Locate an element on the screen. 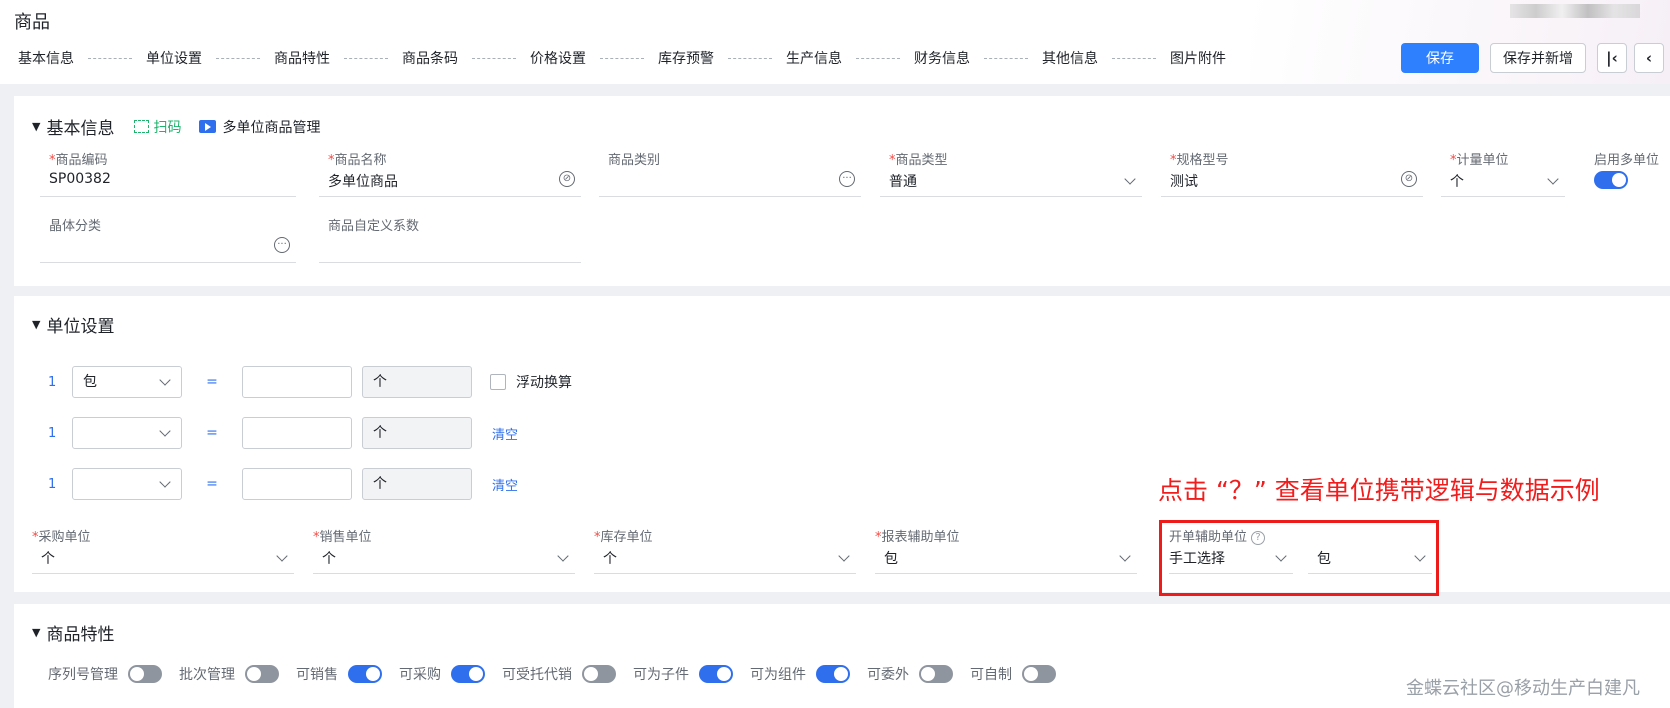  unit-conversion-row: 1 包 = 个 浮动换算 is located at coordinates (305, 382).